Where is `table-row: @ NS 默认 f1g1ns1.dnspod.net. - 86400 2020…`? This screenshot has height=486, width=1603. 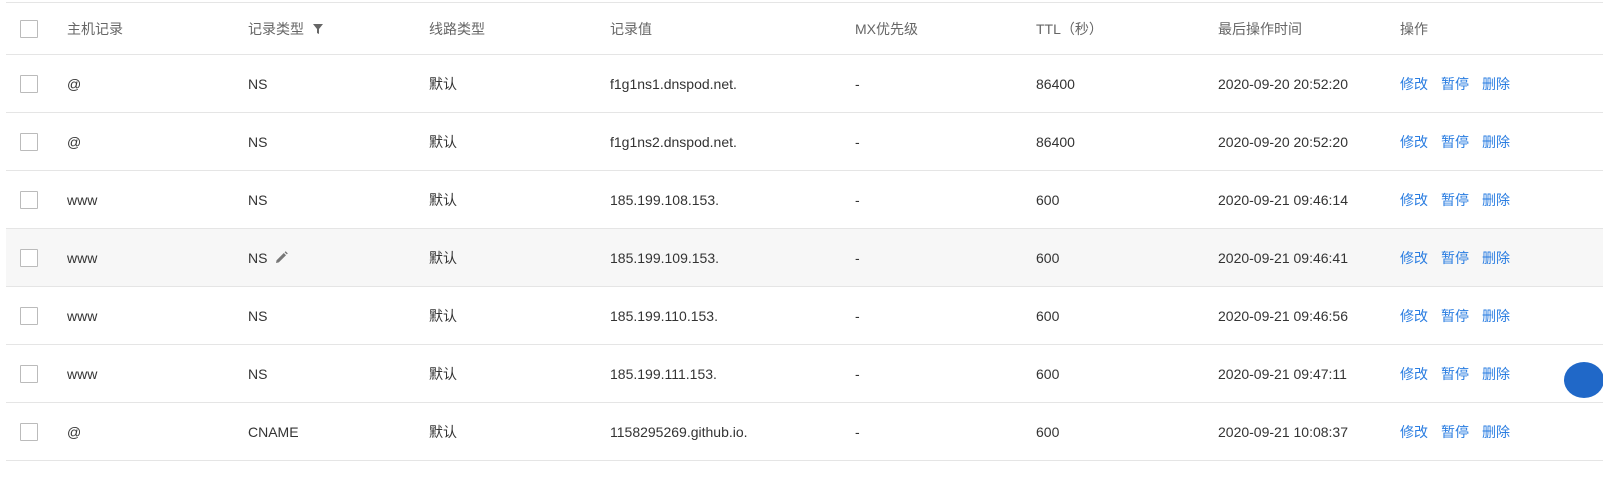
table-row: @ NS 默认 f1g1ns1.dnspod.net. - 86400 2020… is located at coordinates (804, 84).